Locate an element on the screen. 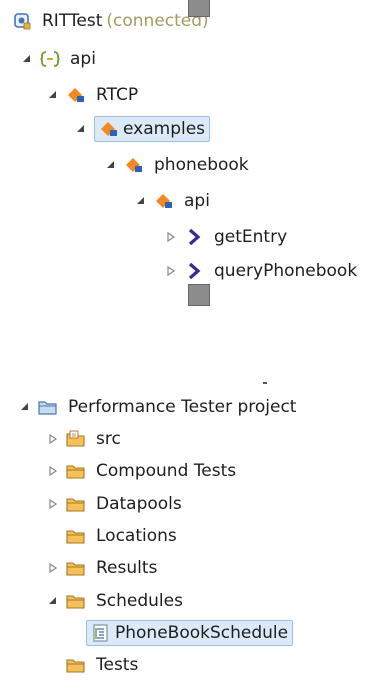 Image resolution: width=386 pixels, height=680 pixels. tree-item-label: Compound Tests is located at coordinates (166, 471).